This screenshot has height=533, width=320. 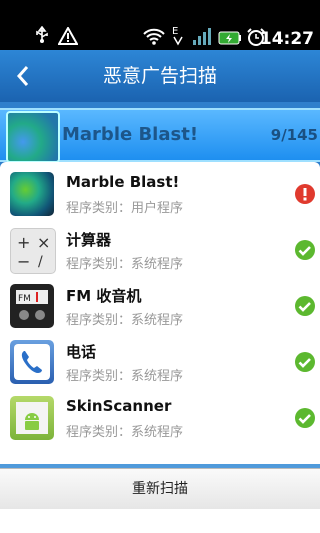 What do you see at coordinates (89, 240) in the screenshot?
I see `app-name: 计算器` at bounding box center [89, 240].